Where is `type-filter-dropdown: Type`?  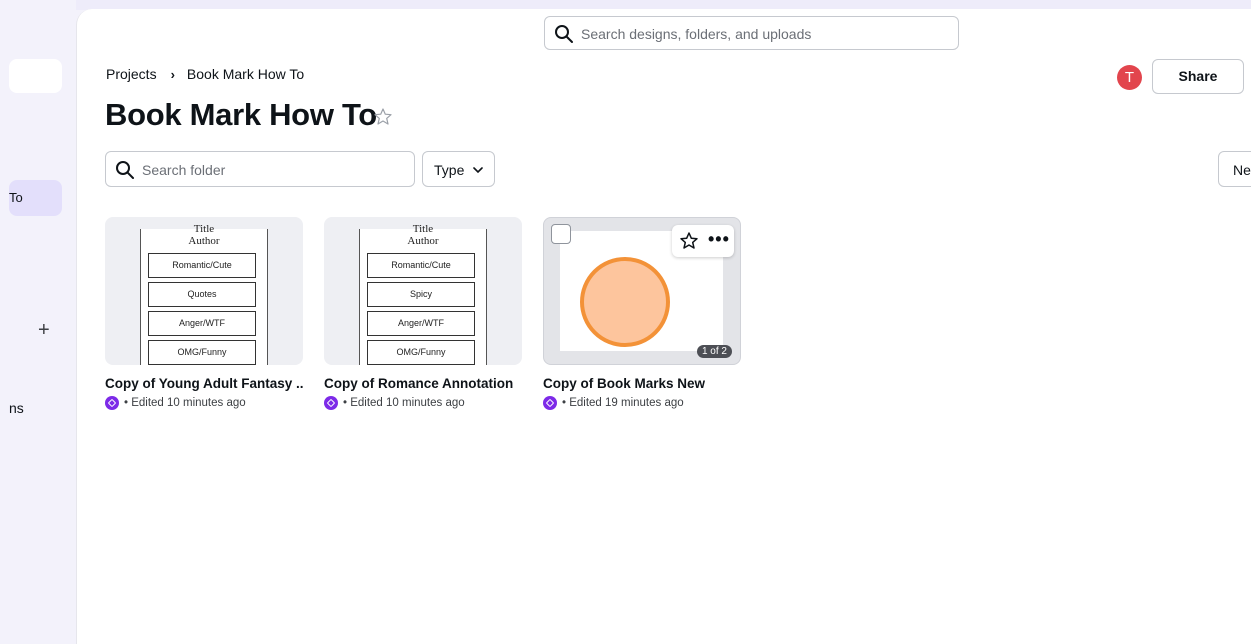
type-filter-dropdown: Type is located at coordinates (458, 169).